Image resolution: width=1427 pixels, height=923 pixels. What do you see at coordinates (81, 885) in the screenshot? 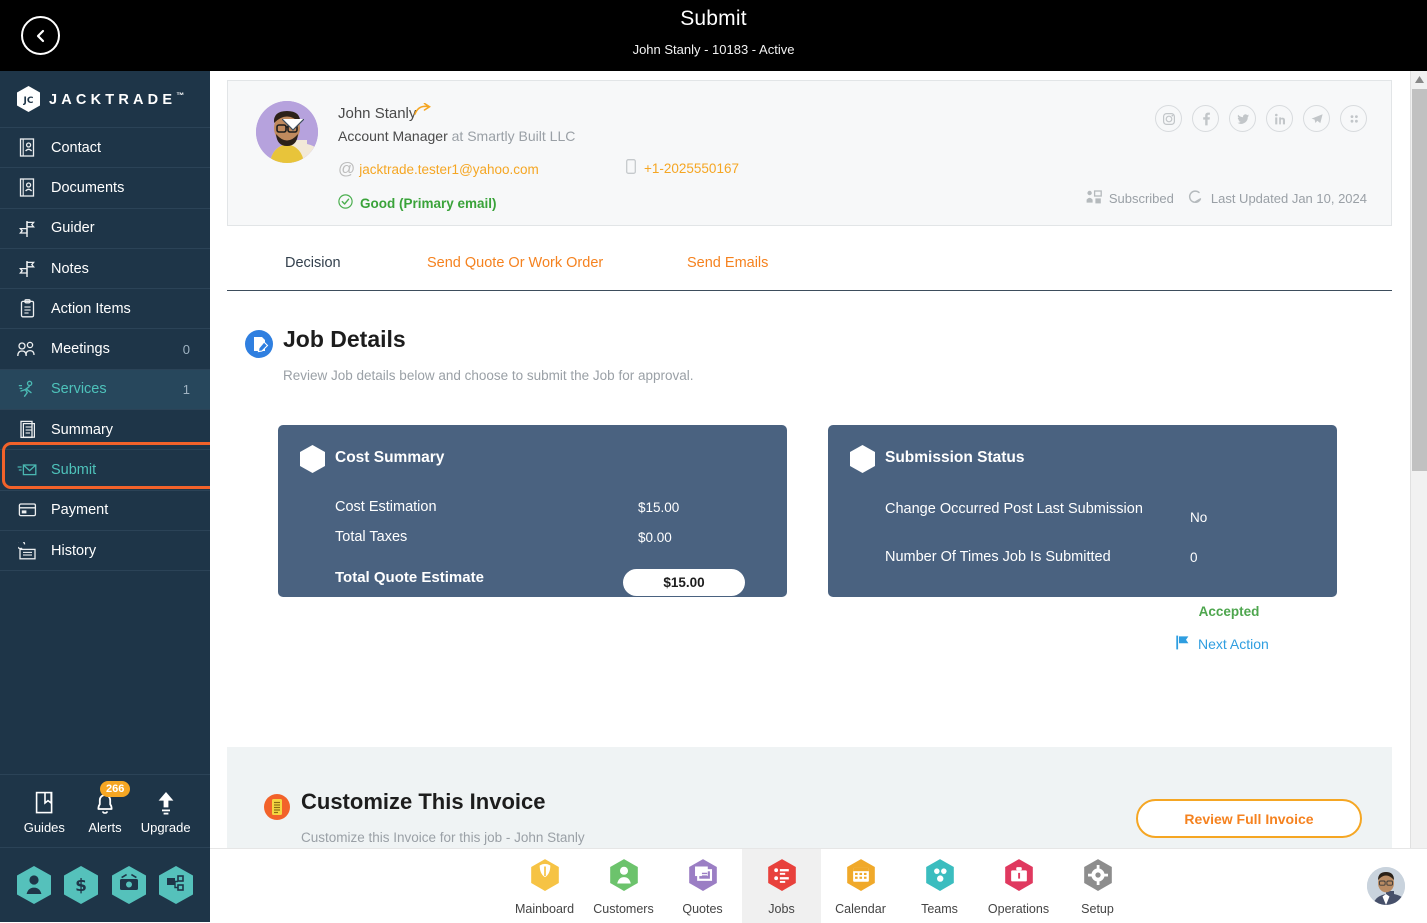
I see `dollar-hex-icon: $` at bounding box center [81, 885].